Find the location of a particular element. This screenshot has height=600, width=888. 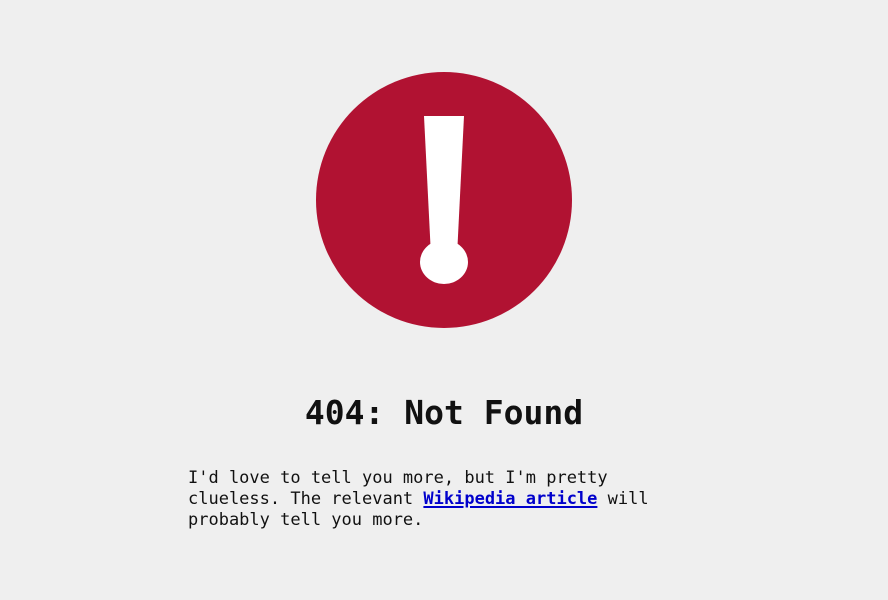

exclamation-circle-icon is located at coordinates (444, 200).